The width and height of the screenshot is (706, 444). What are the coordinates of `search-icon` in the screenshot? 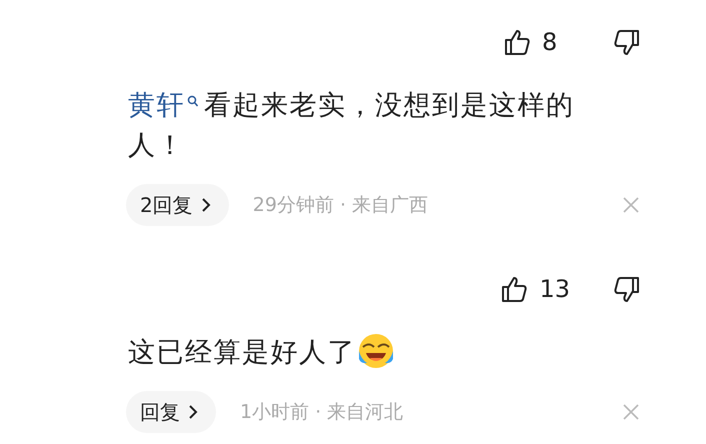 It's located at (192, 101).